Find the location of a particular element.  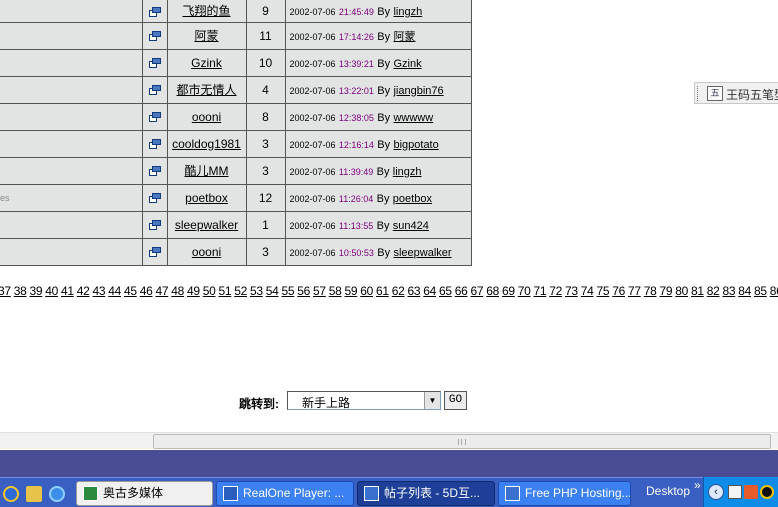

author-link: Gzink is located at coordinates (206, 63).